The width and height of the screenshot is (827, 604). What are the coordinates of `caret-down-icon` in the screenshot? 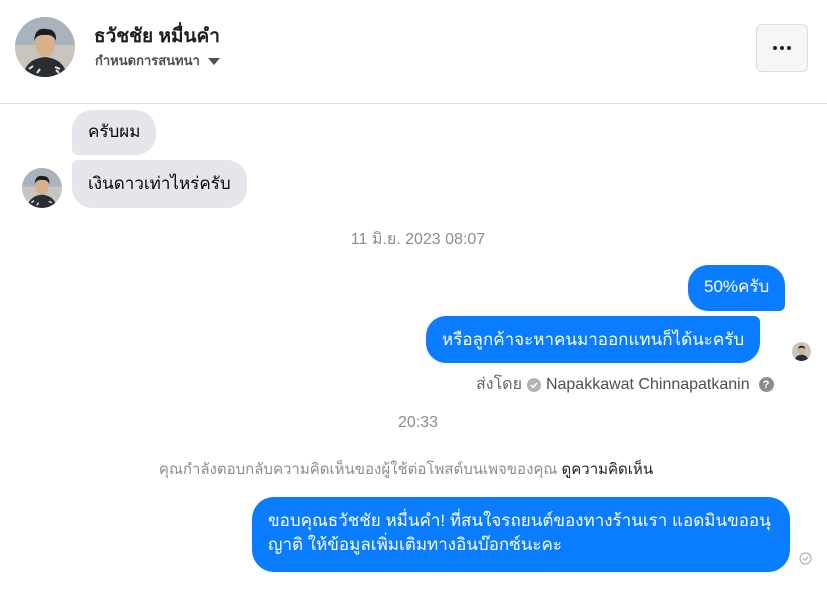 It's located at (213, 61).